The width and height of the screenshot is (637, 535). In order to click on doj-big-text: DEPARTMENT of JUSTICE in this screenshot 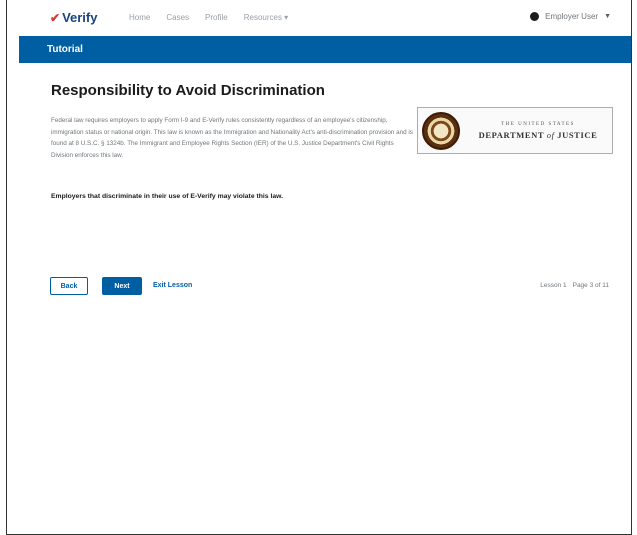, I will do `click(538, 135)`.